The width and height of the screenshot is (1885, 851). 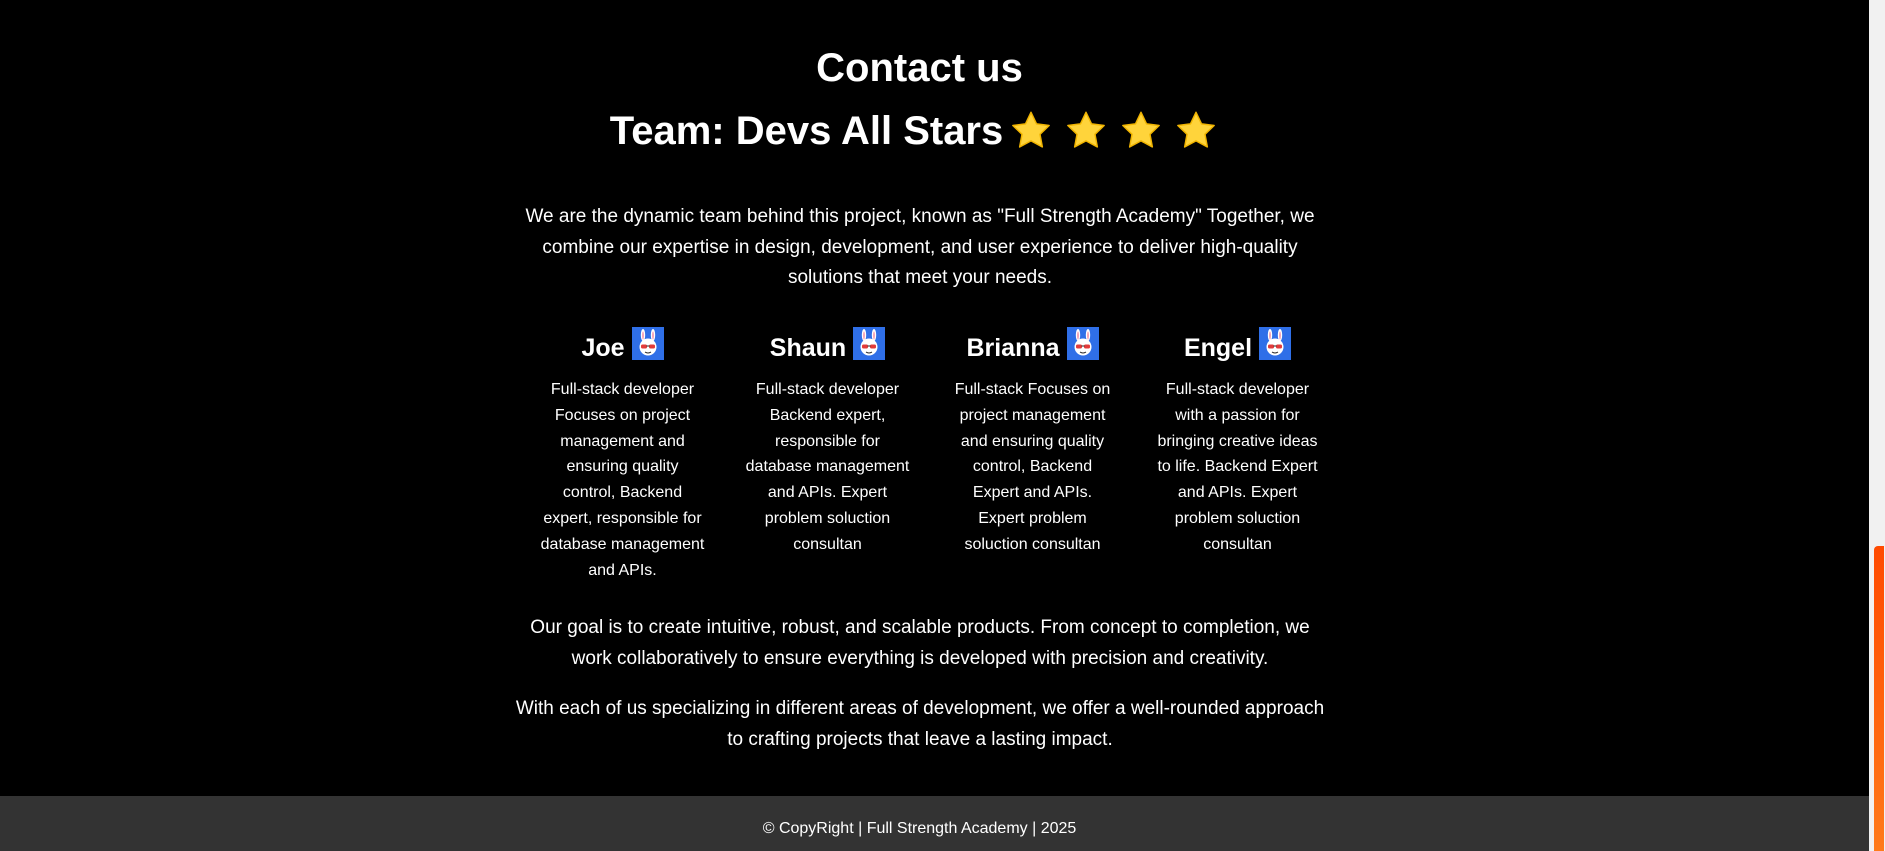 I want to click on member-header: Shaun, so click(x=827, y=343).